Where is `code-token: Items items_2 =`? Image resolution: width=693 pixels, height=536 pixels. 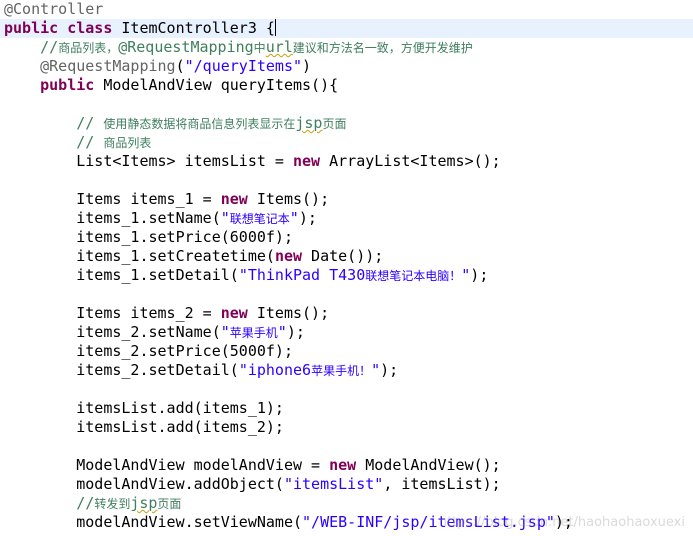 code-token: Items items_2 = is located at coordinates (112, 313).